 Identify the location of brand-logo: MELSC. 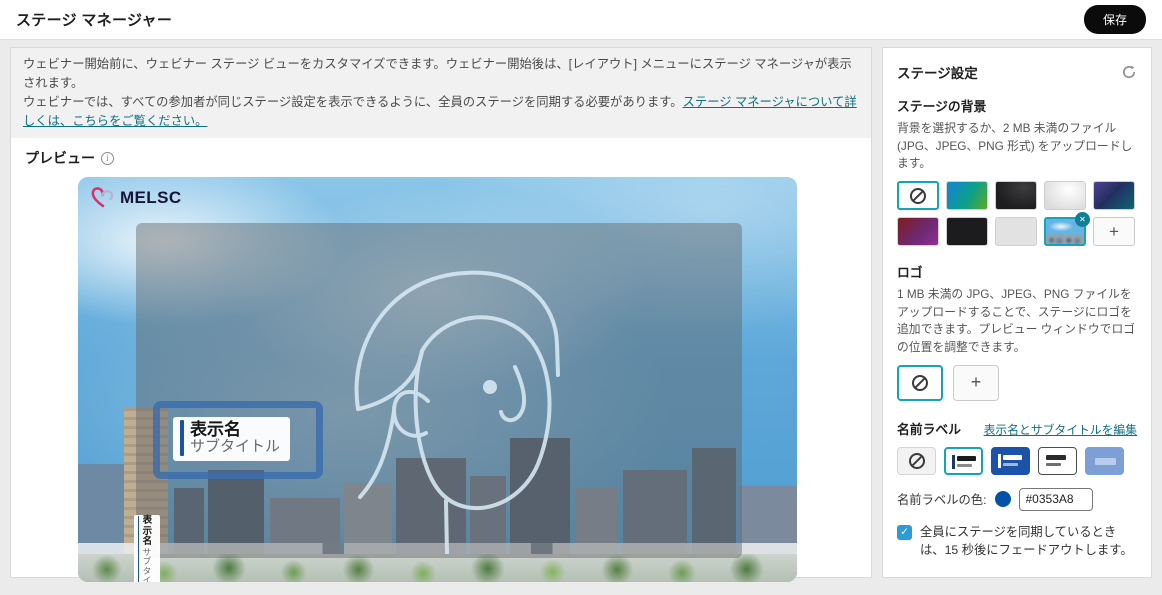
(136, 198).